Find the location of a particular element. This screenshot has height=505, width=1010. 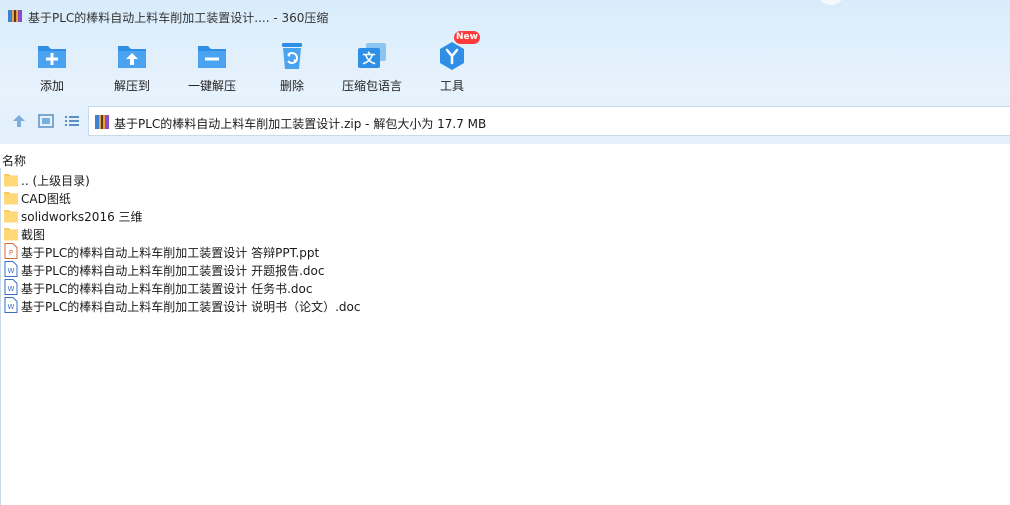

ppt-file-icon: P is located at coordinates (11, 251).